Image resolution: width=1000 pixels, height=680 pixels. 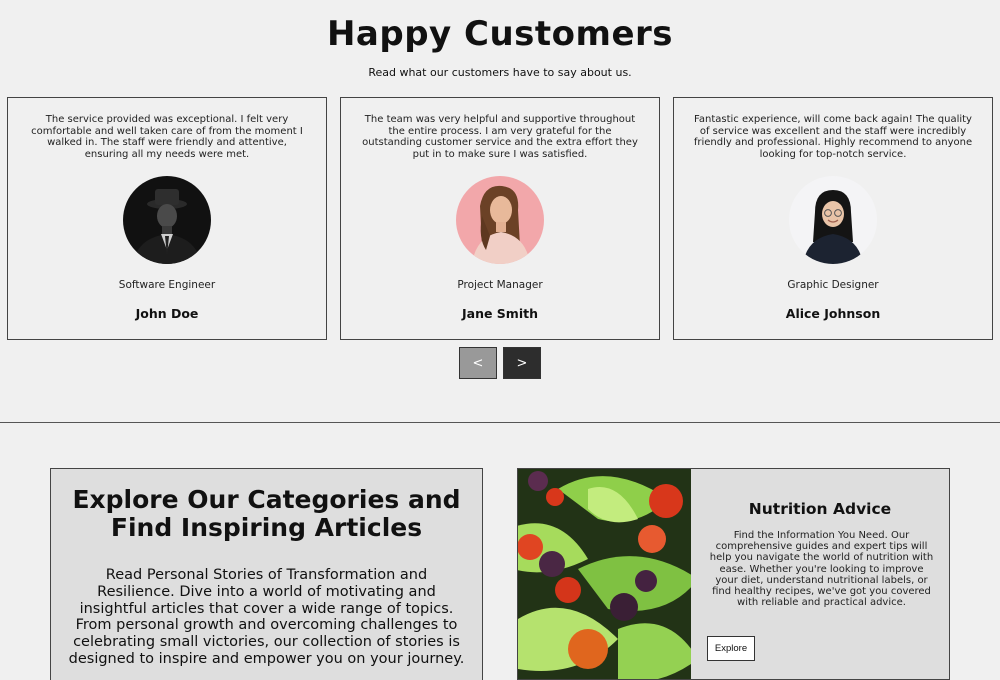 I want to click on testimonial-name: Alice Johnson, so click(x=833, y=313).